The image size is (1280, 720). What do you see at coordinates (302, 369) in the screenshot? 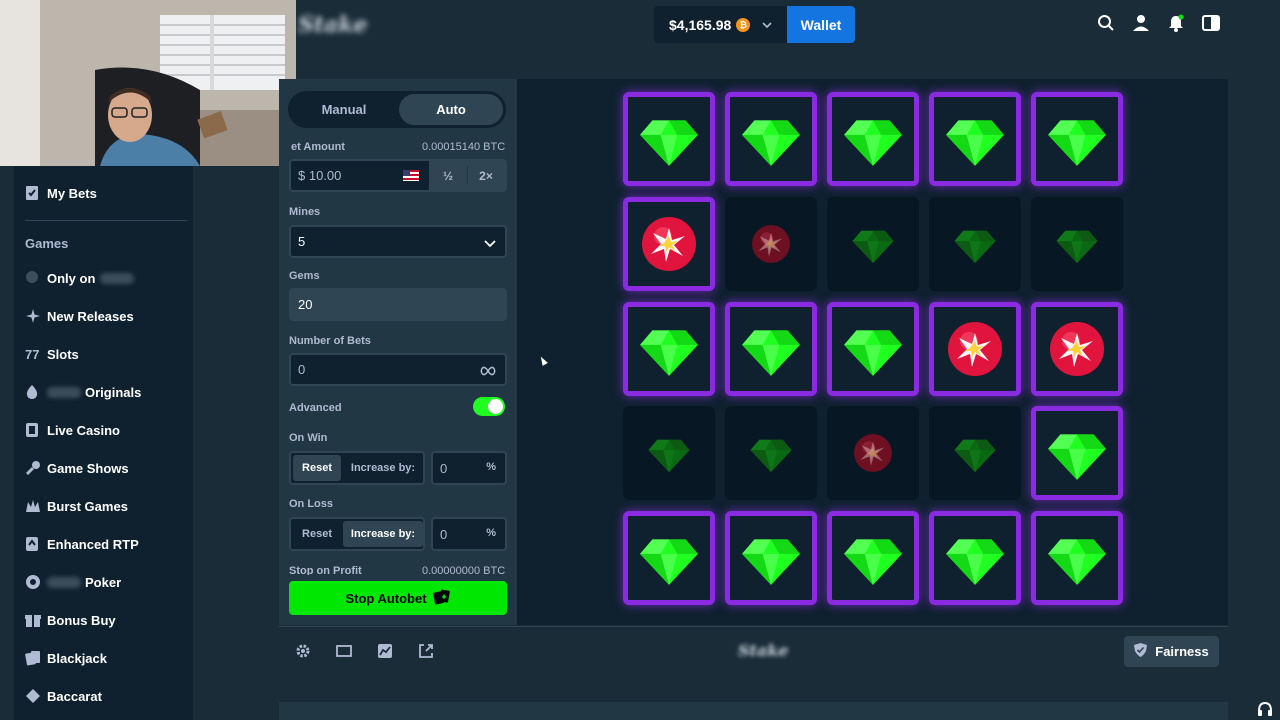
I see `number-of-bets-value: 0` at bounding box center [302, 369].